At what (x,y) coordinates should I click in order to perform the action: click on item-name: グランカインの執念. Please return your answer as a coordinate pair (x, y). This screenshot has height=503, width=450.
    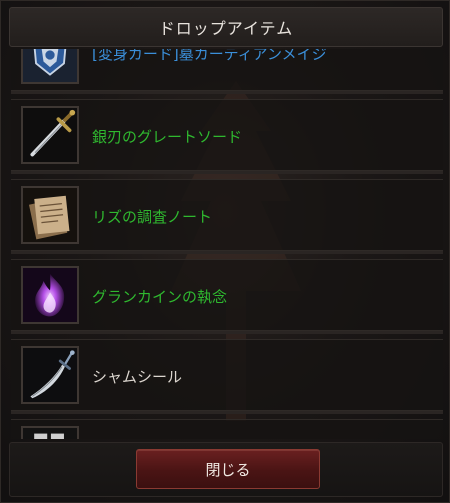
    Looking at the image, I should click on (160, 297).